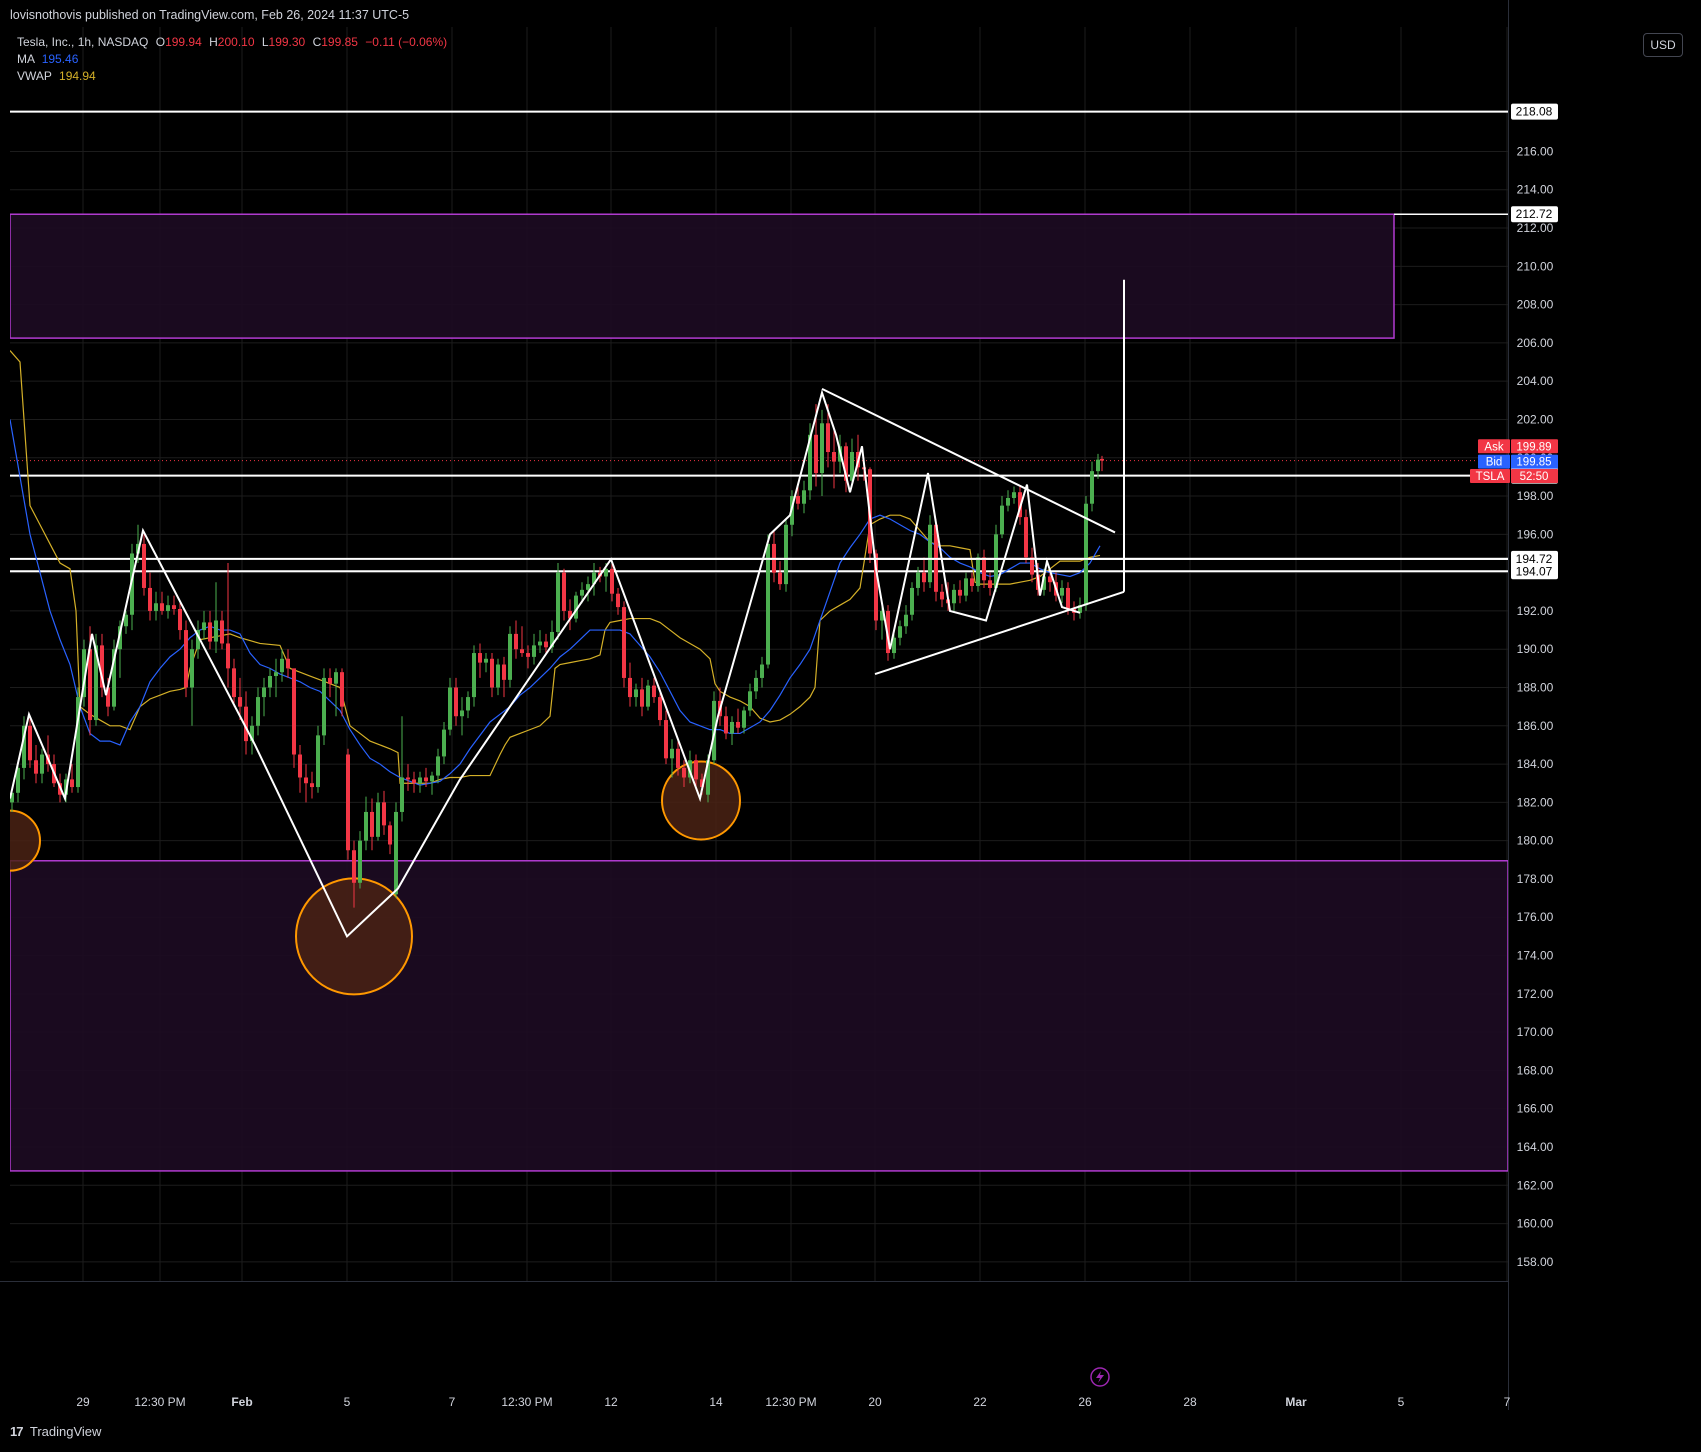  Describe the element at coordinates (1535, 1185) in the screenshot. I see `price-tick-label: 162.00` at that location.